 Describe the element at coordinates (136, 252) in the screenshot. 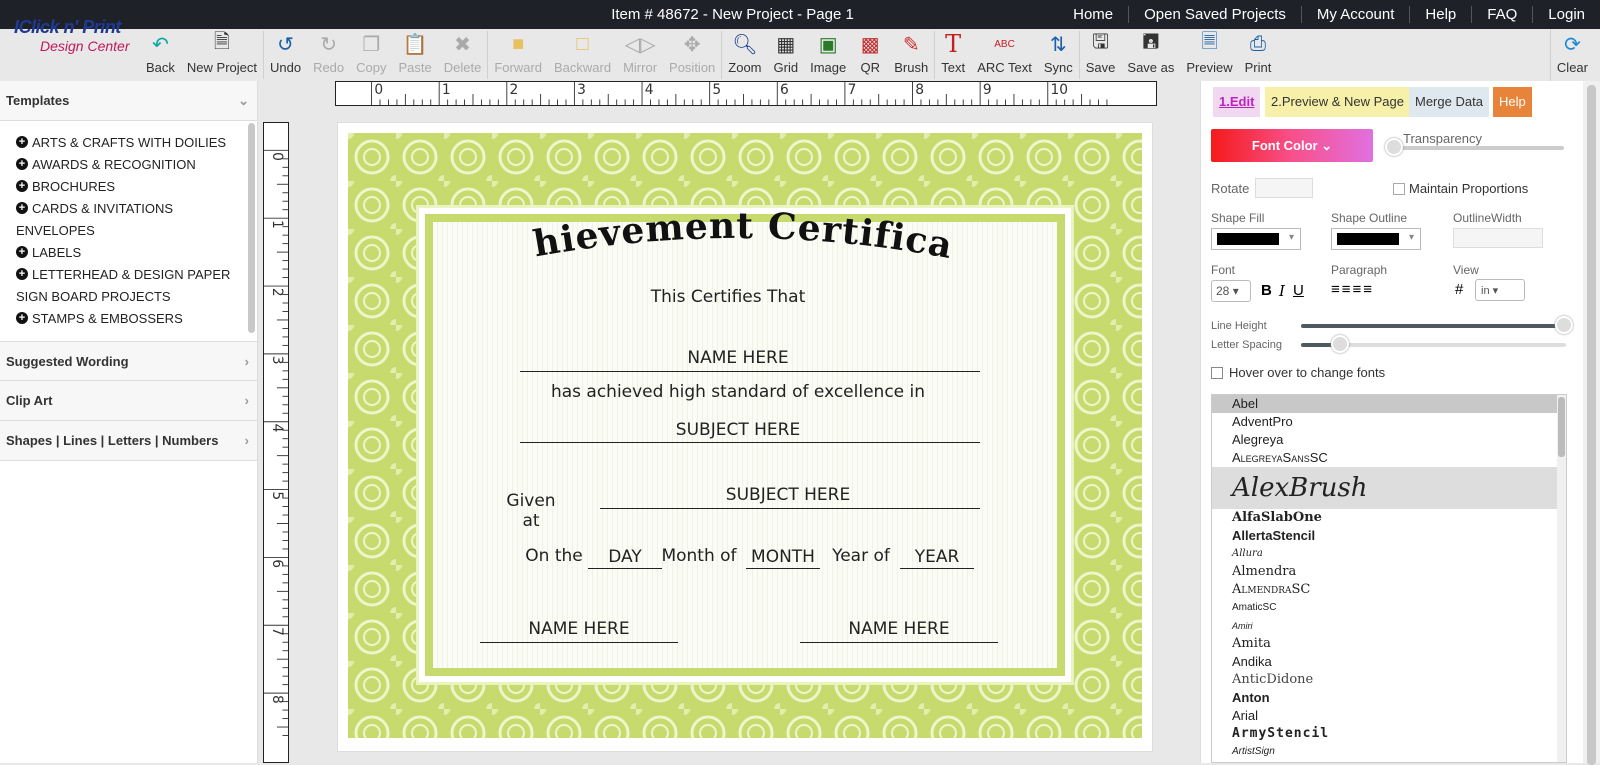

I see `template-labels: + LABELS` at that location.